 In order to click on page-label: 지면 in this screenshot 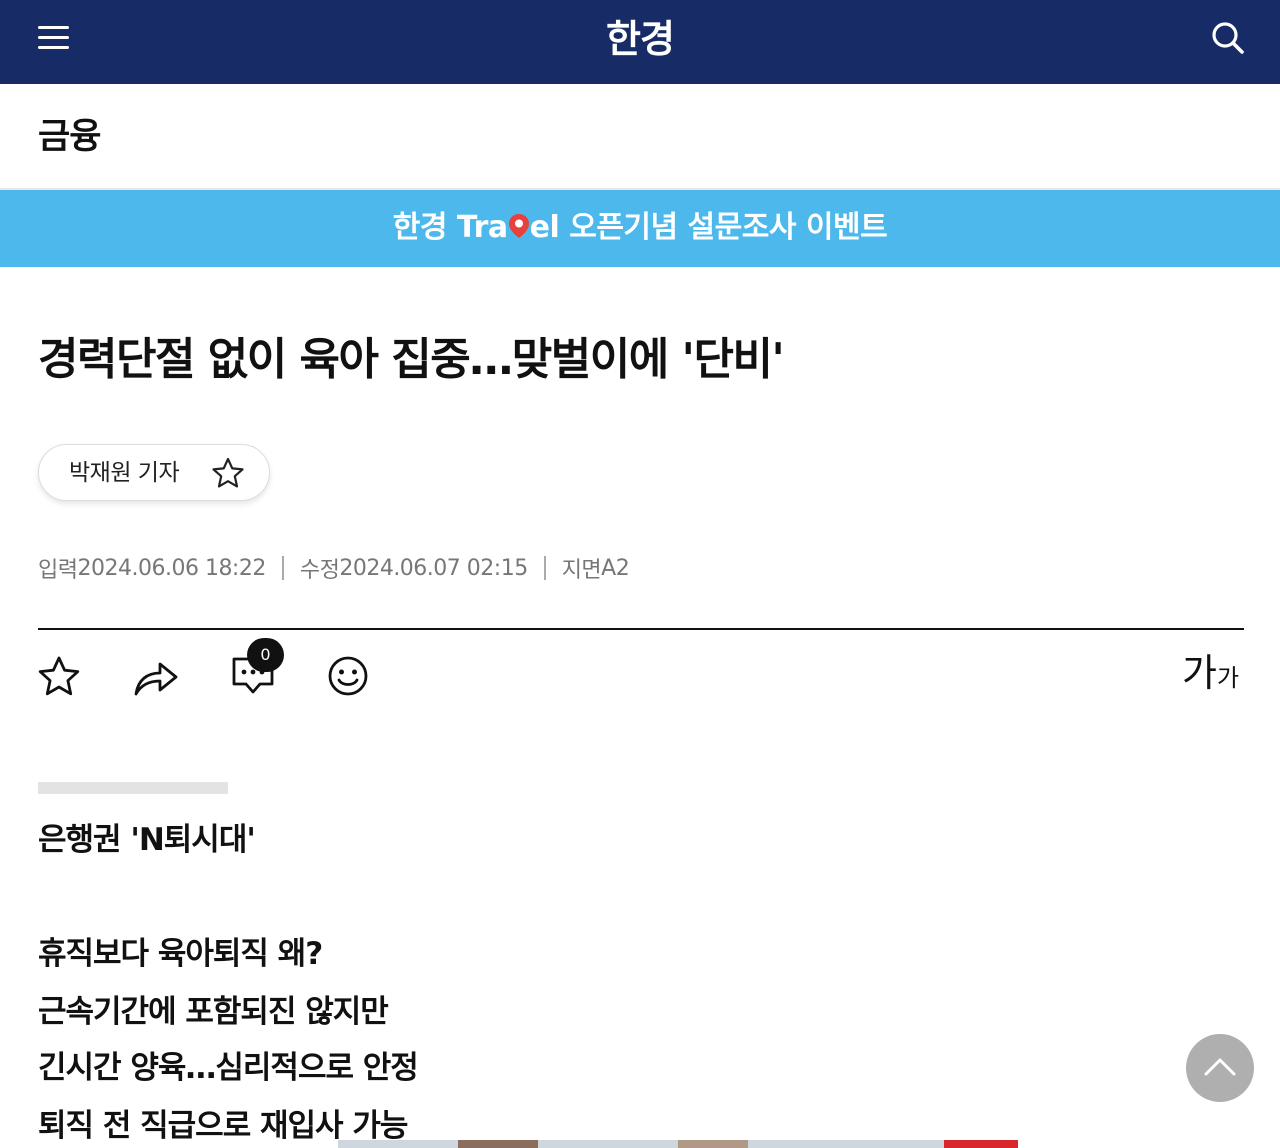, I will do `click(581, 570)`.